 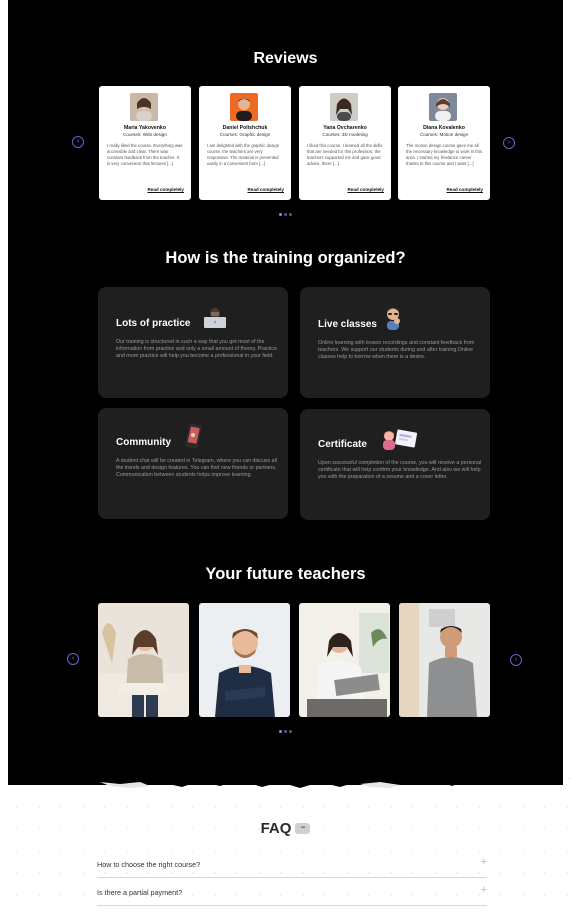 I want to click on training-card-title: Live classes, so click(x=347, y=324).